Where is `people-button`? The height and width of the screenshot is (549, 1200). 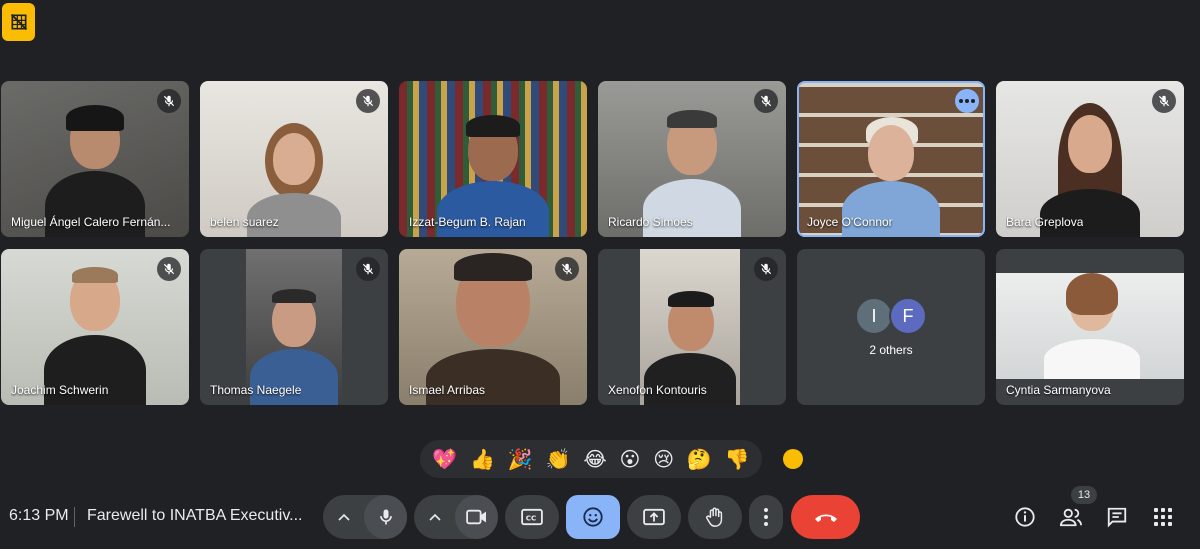 people-button is located at coordinates (1071, 517).